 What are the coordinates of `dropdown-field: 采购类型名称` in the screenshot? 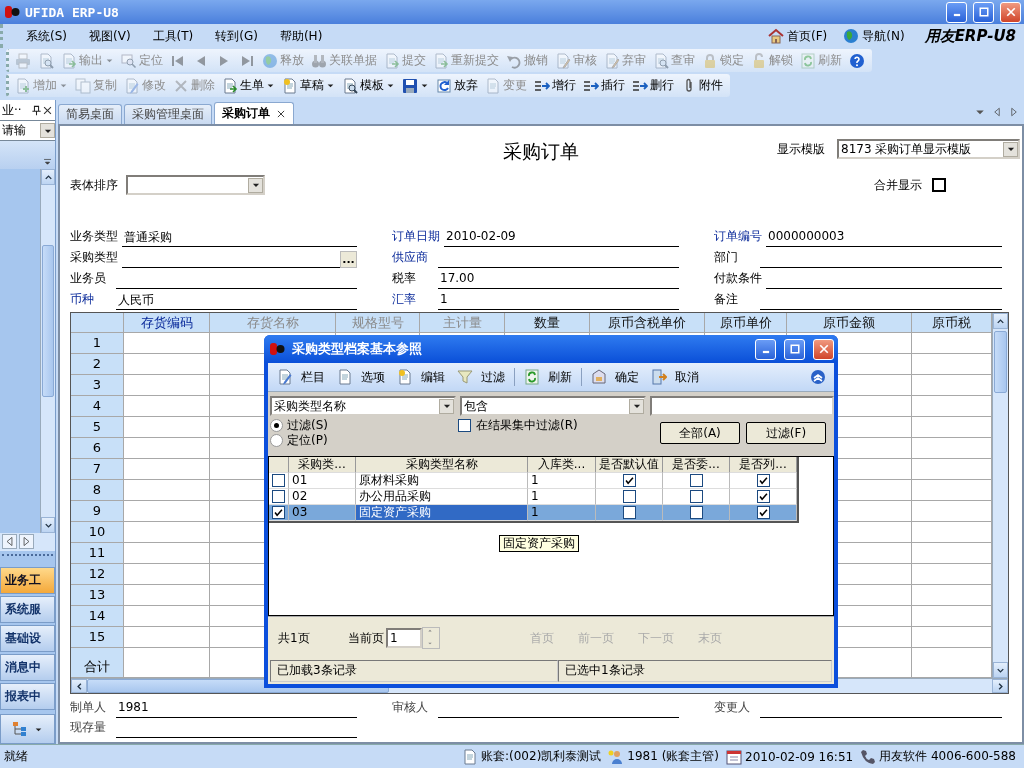 It's located at (363, 406).